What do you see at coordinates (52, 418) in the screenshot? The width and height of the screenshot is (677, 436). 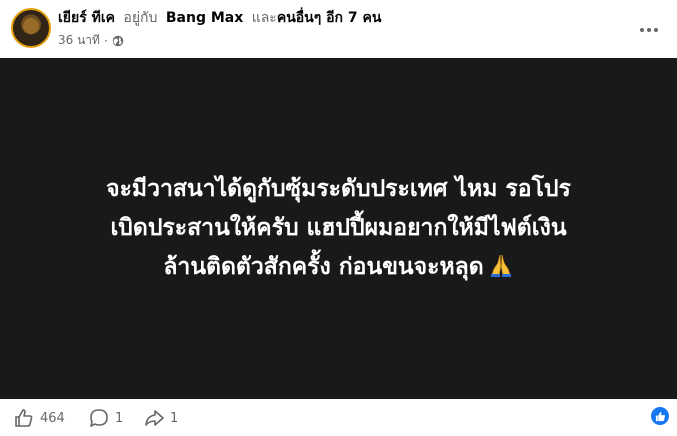 I see `like-count: 464` at bounding box center [52, 418].